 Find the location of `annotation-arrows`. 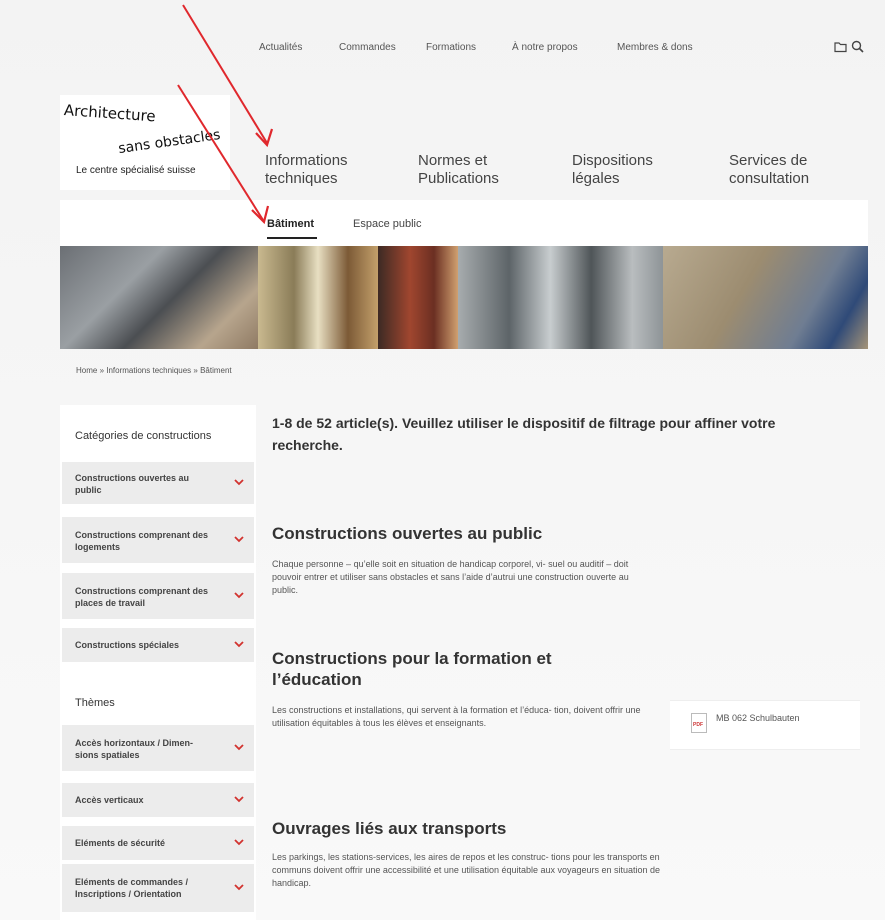

annotation-arrows is located at coordinates (225, 114).